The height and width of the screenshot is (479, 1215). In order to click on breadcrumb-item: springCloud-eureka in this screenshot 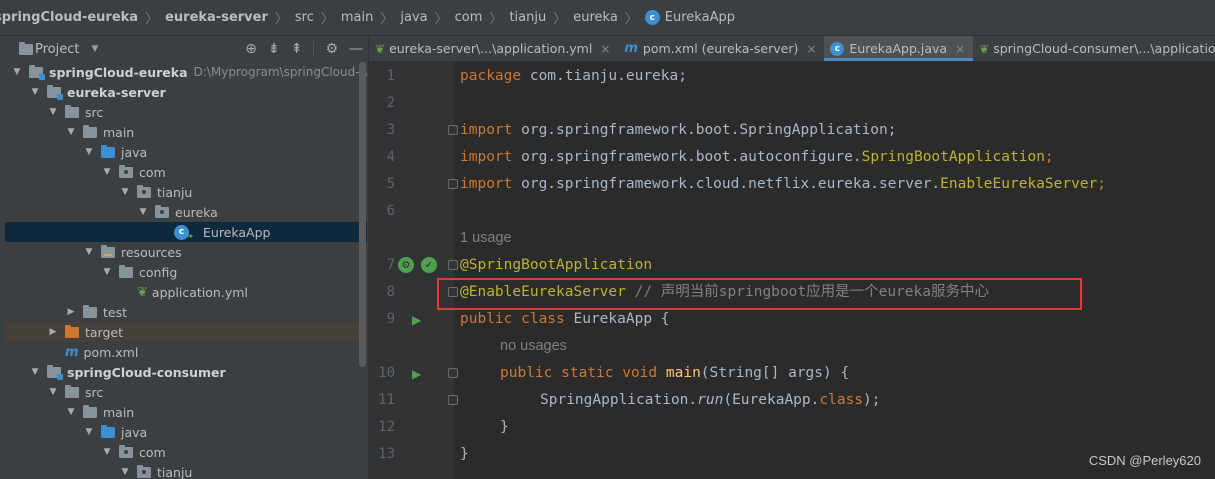, I will do `click(69, 17)`.